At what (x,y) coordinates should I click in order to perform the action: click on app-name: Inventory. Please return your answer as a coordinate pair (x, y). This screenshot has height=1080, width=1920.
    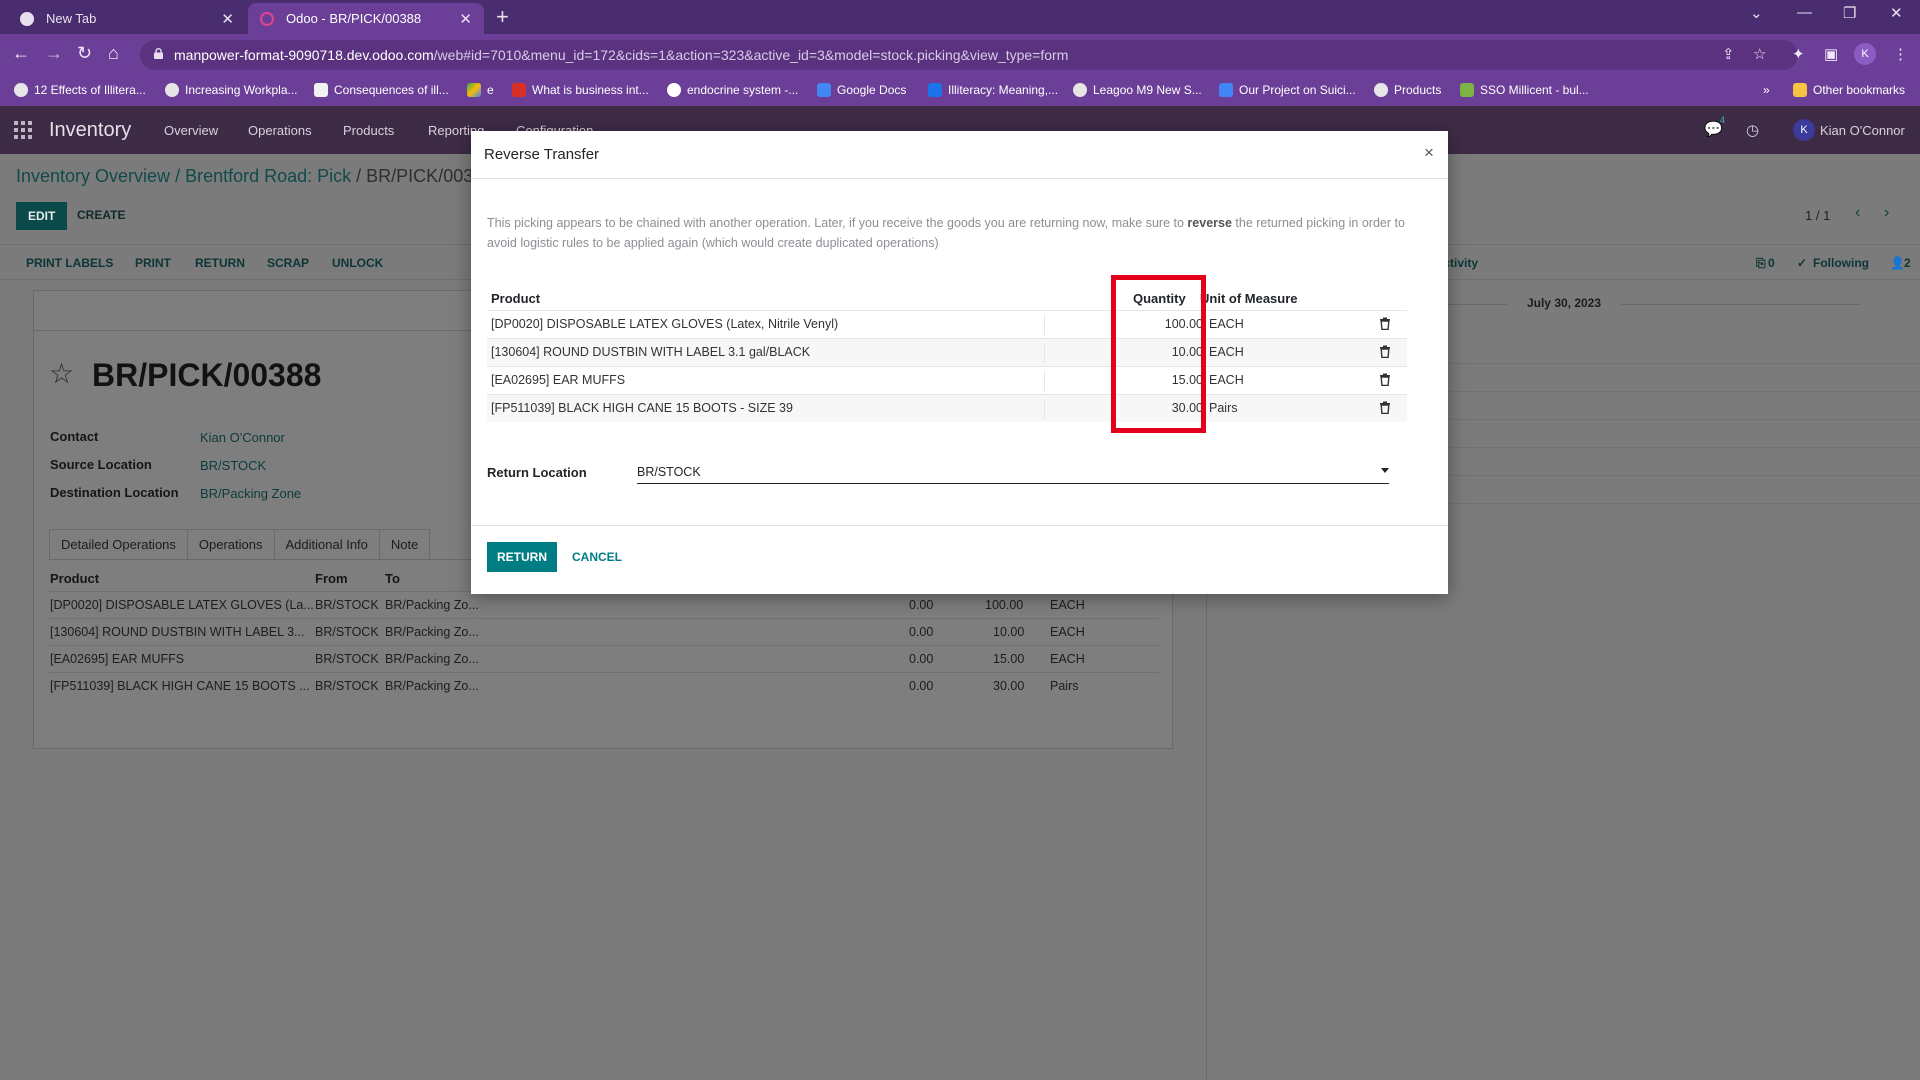
    Looking at the image, I should click on (90, 130).